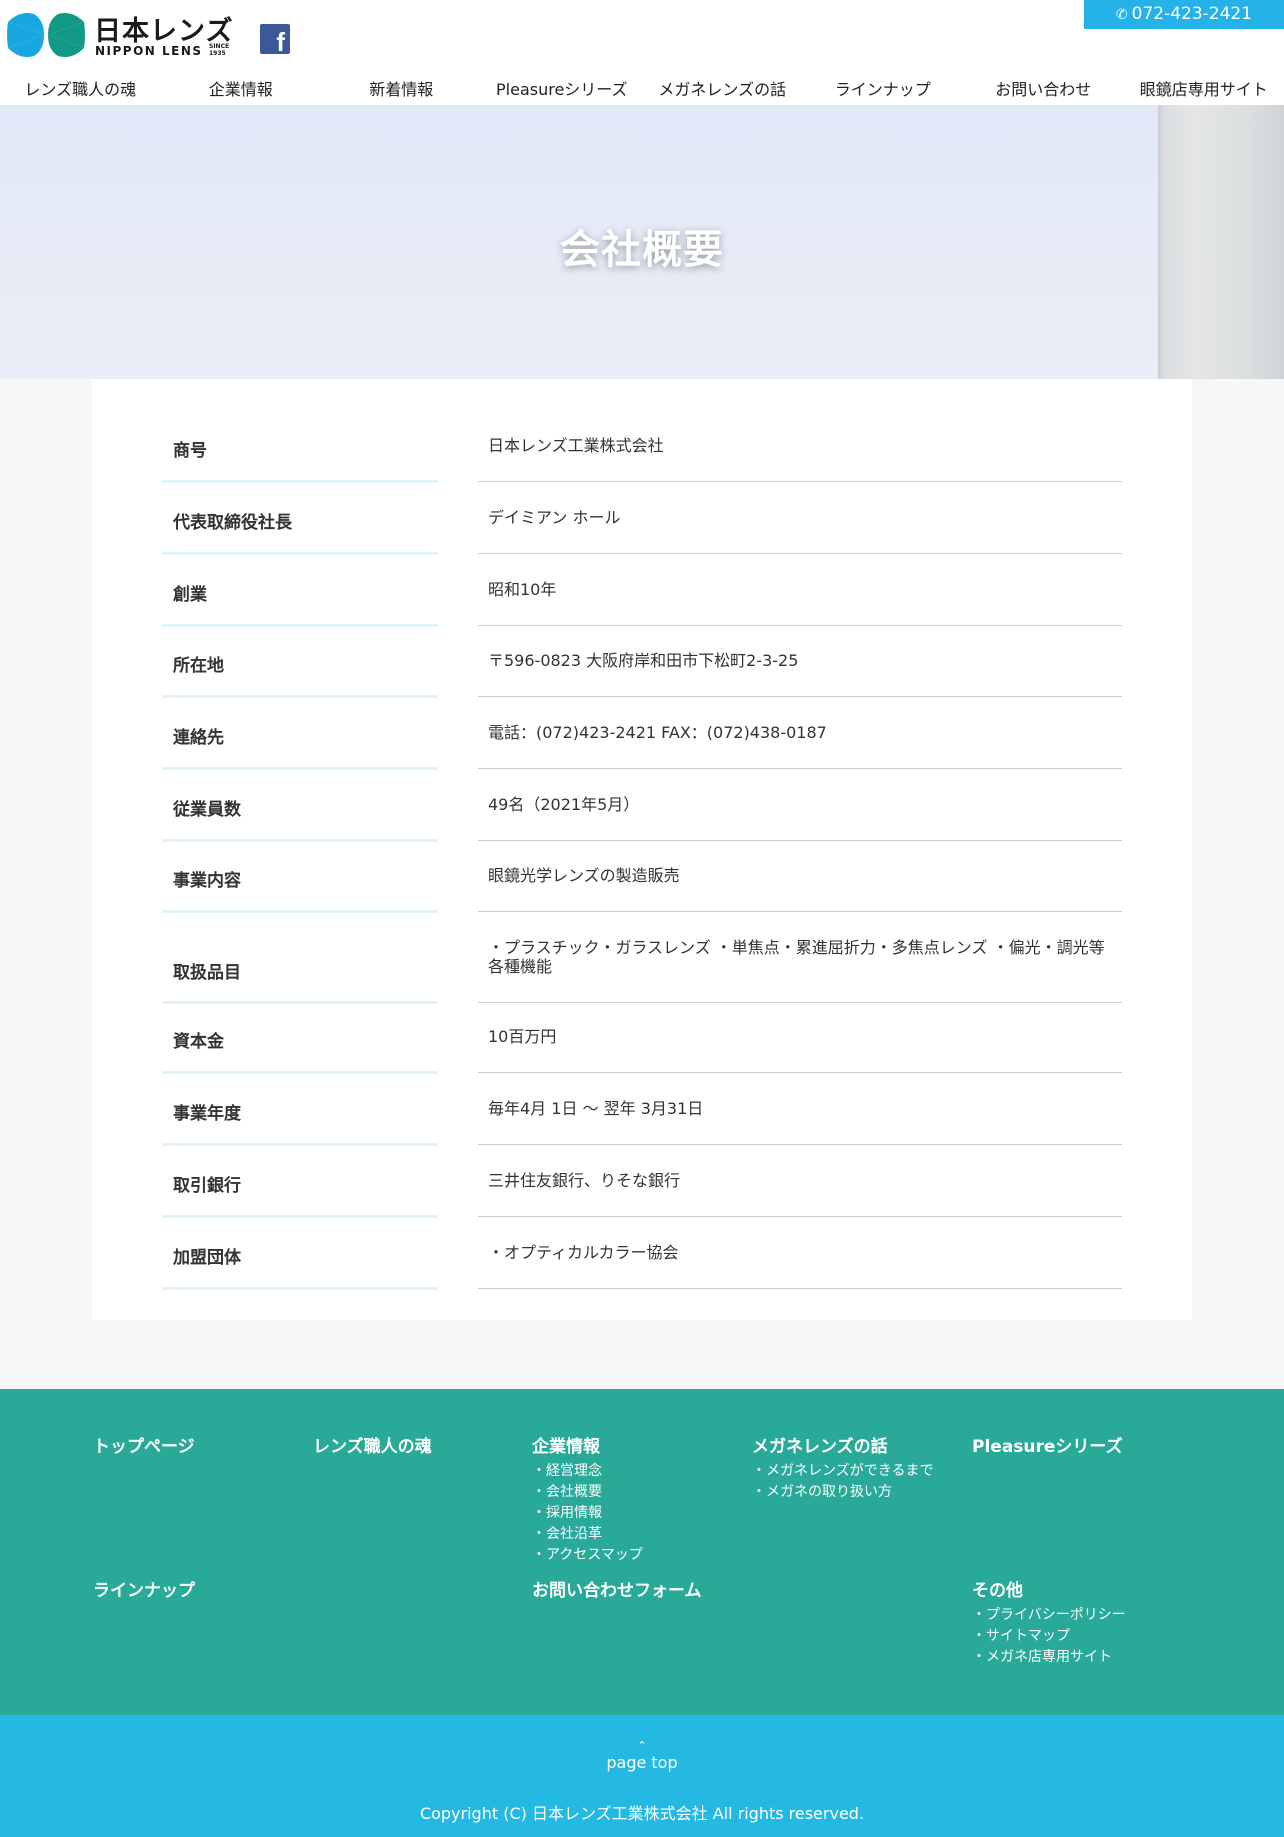  What do you see at coordinates (522, 589) in the screenshot?
I see `row-value: 昭和10年` at bounding box center [522, 589].